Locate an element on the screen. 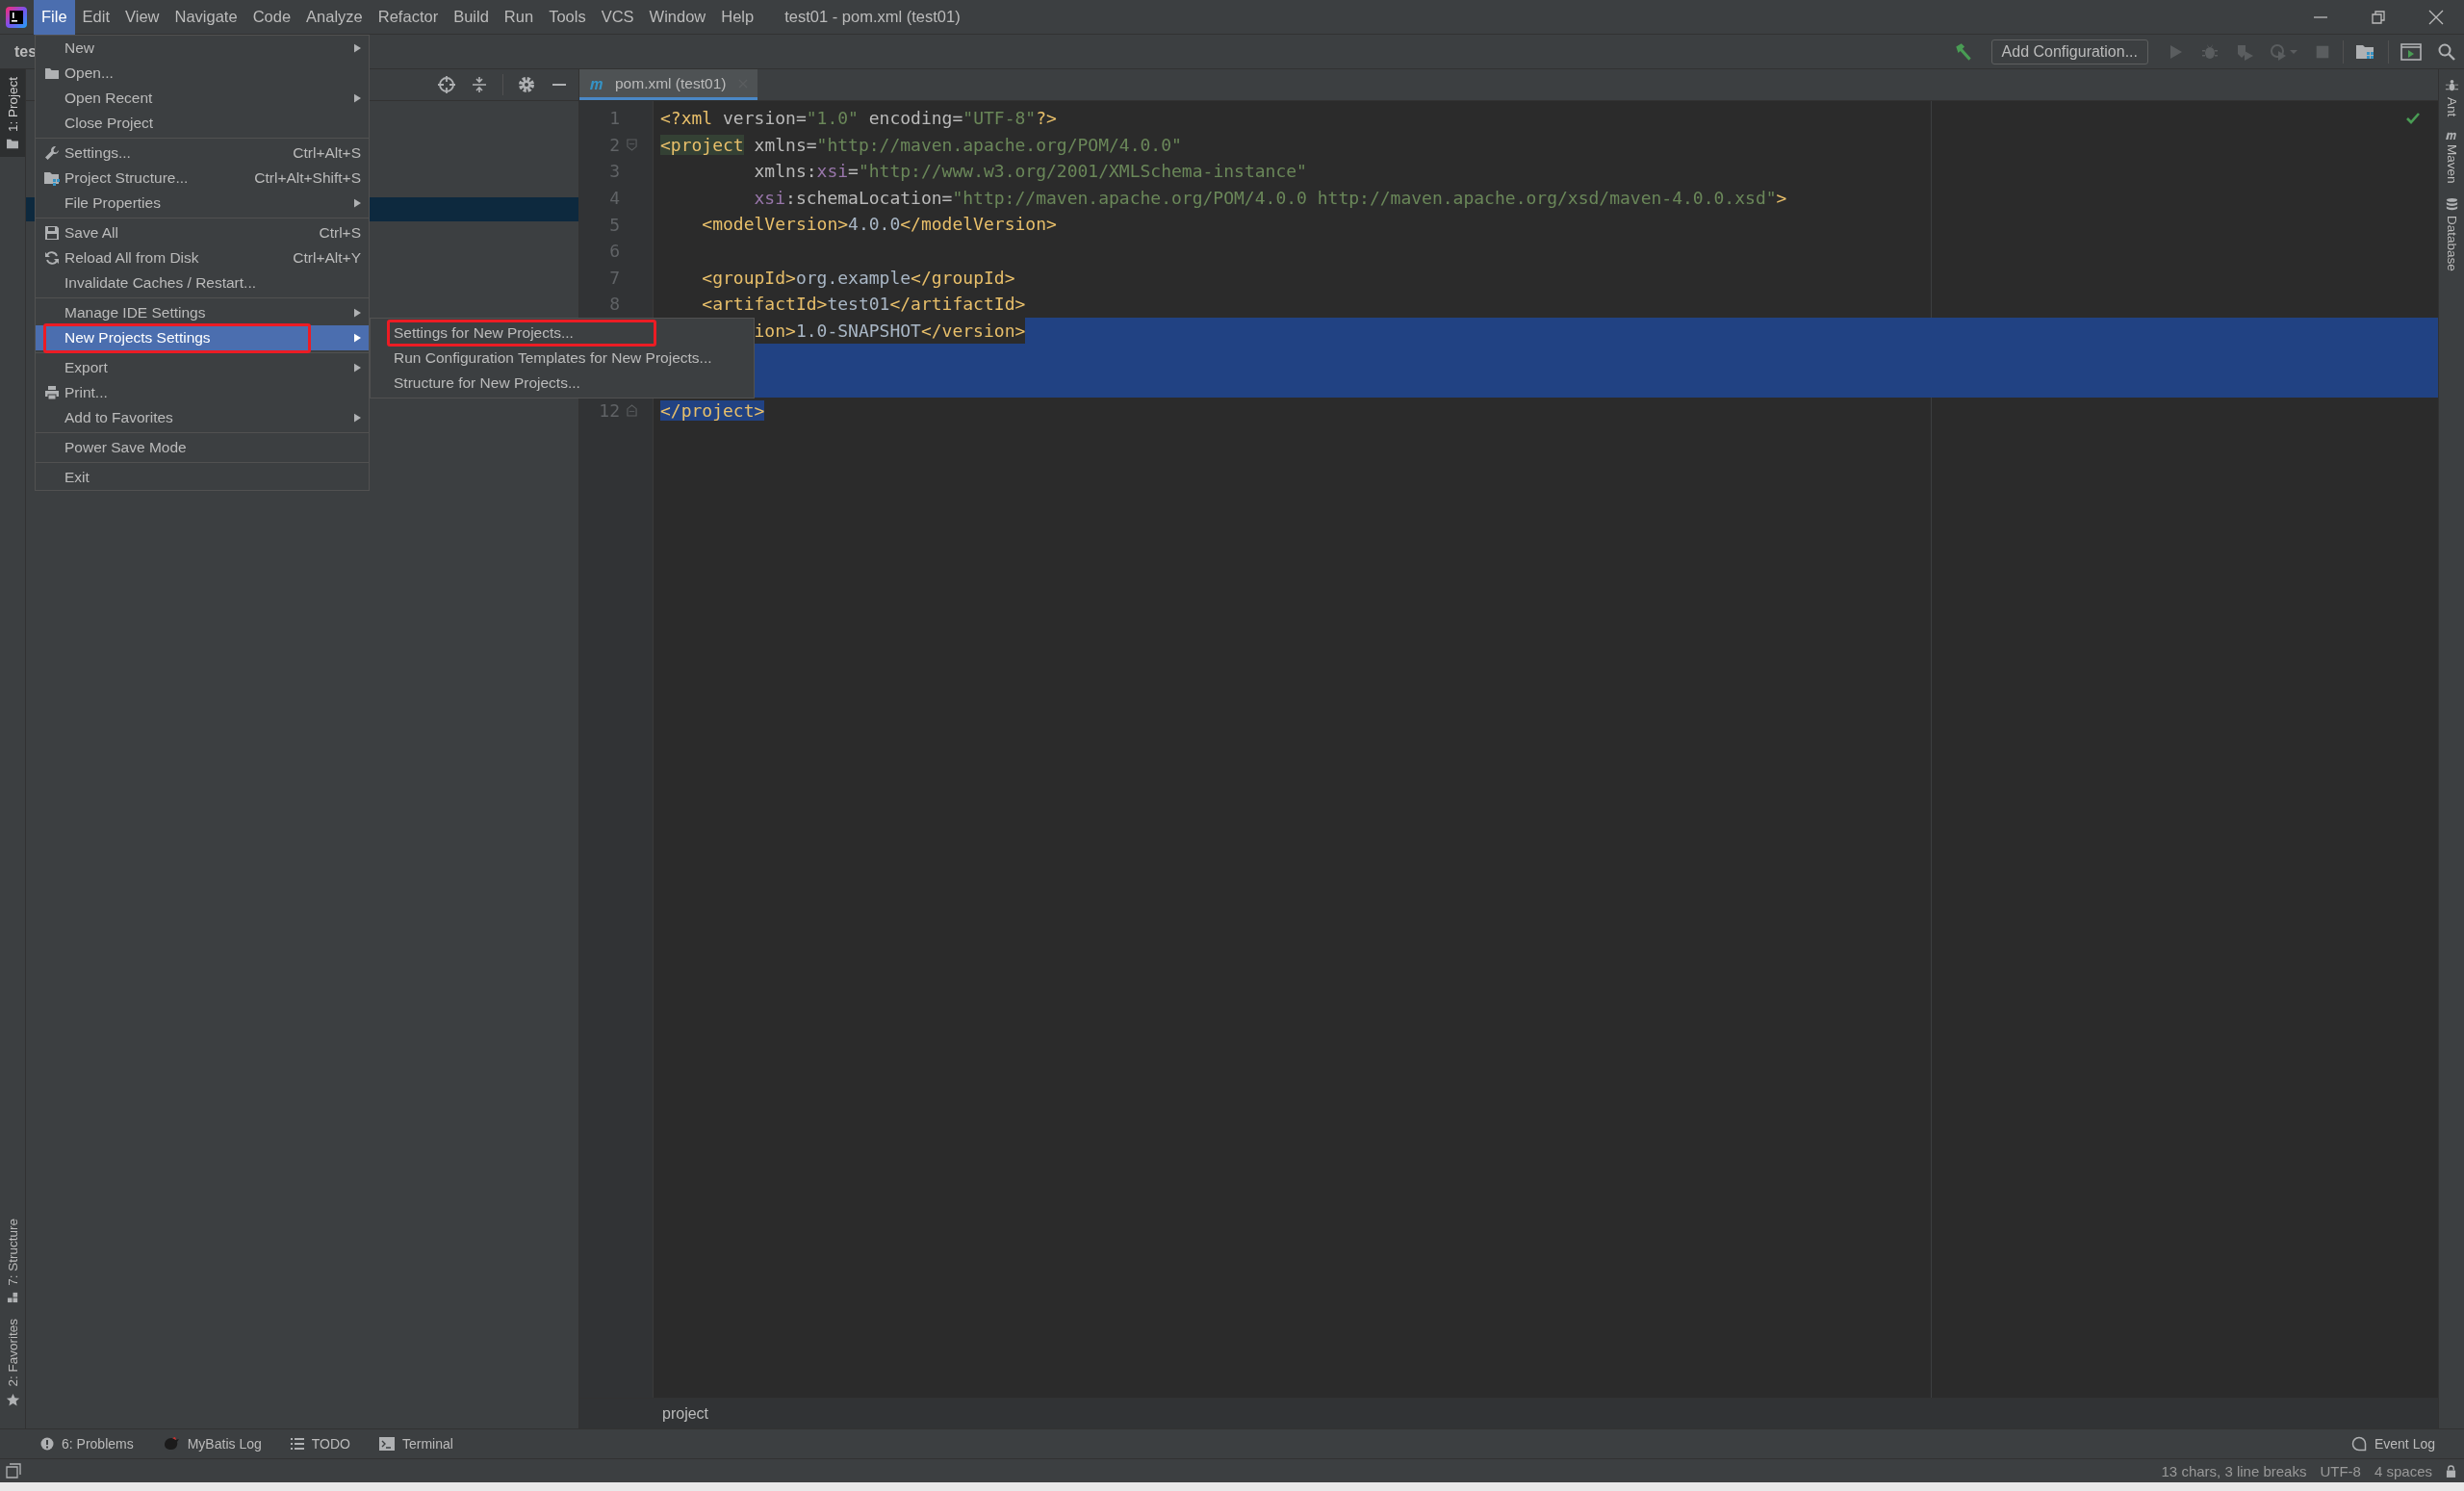 The image size is (2464, 1491). menu-item: Project Structure... Ctrl+Alt+Shift+S is located at coordinates (202, 178).